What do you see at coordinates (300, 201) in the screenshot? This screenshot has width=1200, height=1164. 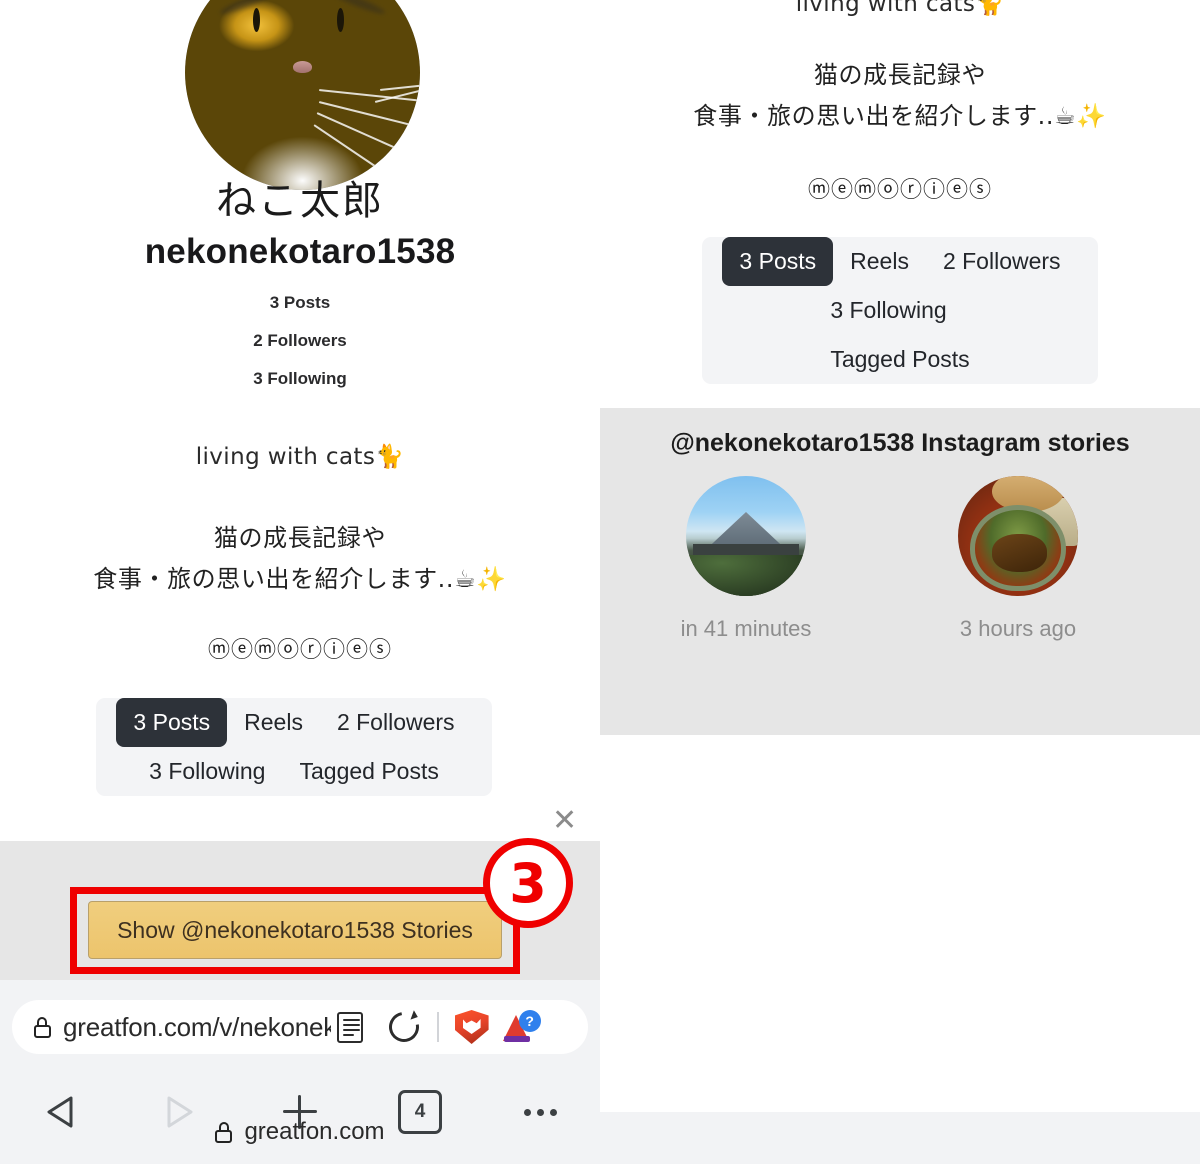 I see `profile-display-name: ねこ太郎` at bounding box center [300, 201].